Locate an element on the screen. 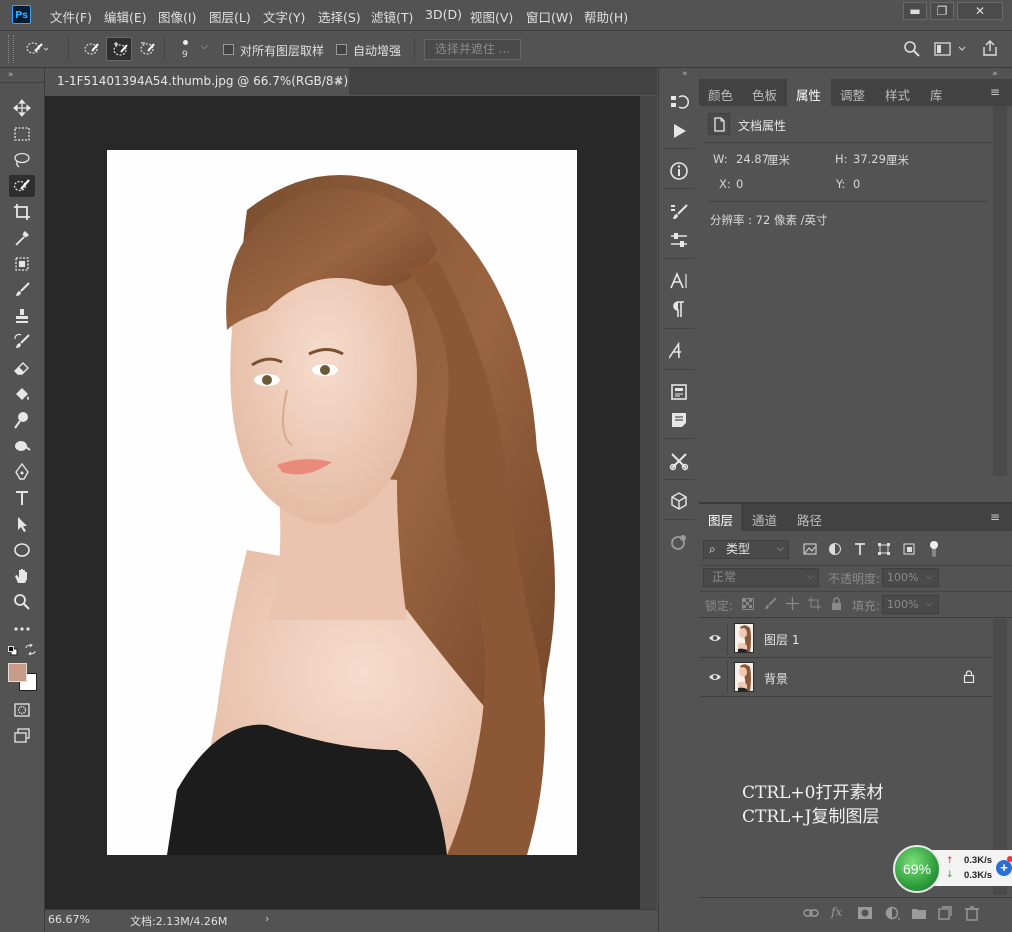 The height and width of the screenshot is (932, 1012). minimize-button: ▬ is located at coordinates (915, 11).